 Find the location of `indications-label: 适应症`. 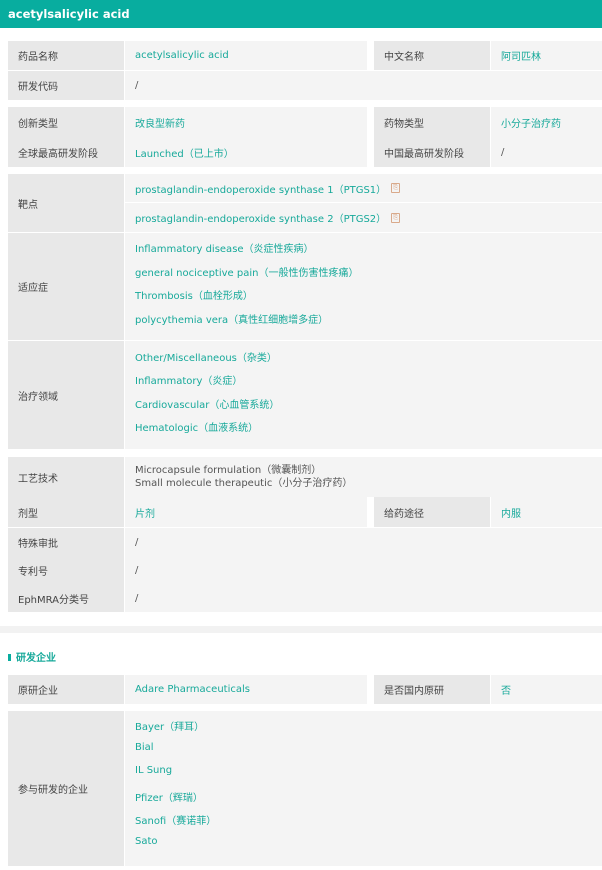

indications-label: 适应症 is located at coordinates (66, 286).